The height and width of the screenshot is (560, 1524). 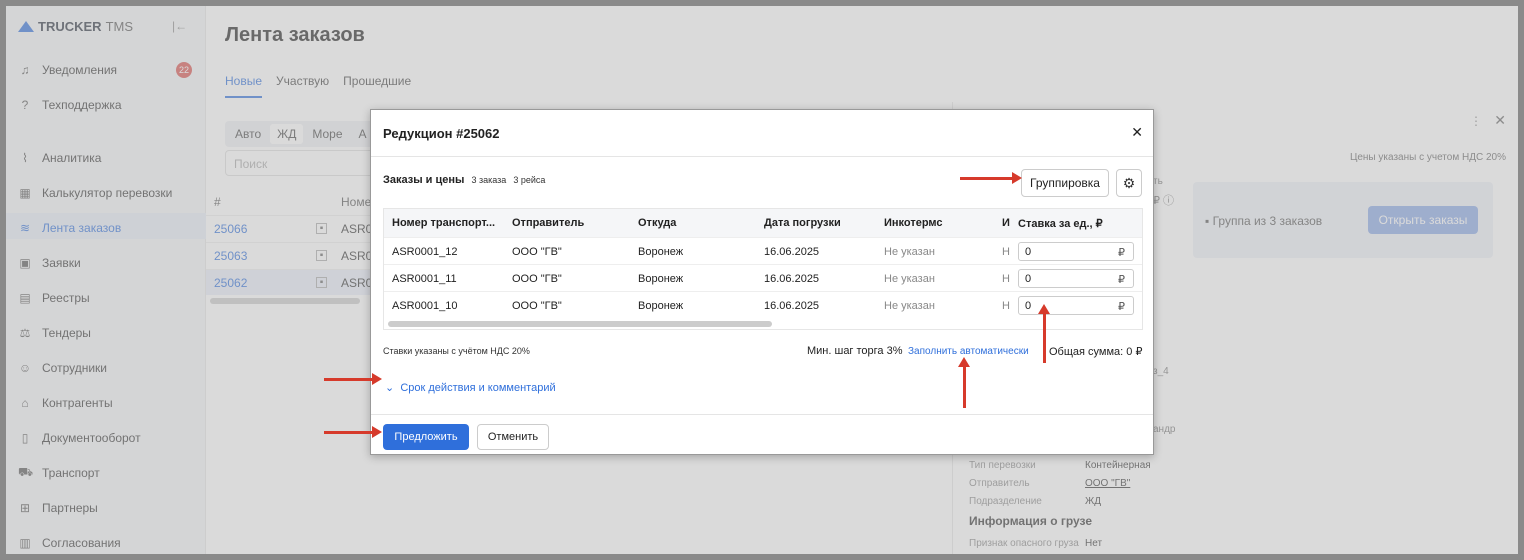 What do you see at coordinates (456, 351) in the screenshot?
I see `vat-note: Ставки указаны с учётом НДС 20%` at bounding box center [456, 351].